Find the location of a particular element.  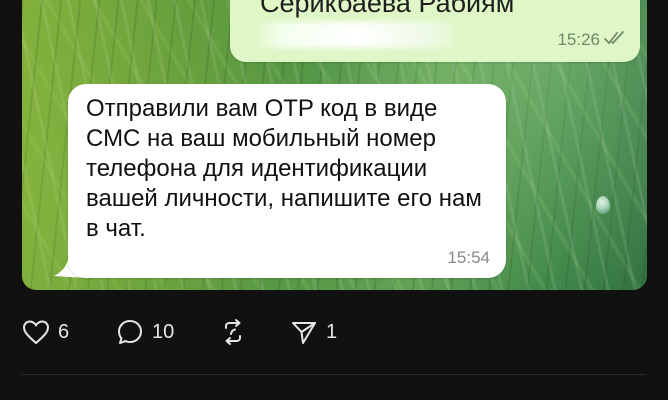

repost-button is located at coordinates (233, 332).